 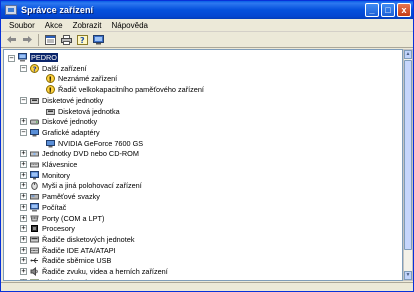 I want to click on network-icon, so click(x=34, y=279).